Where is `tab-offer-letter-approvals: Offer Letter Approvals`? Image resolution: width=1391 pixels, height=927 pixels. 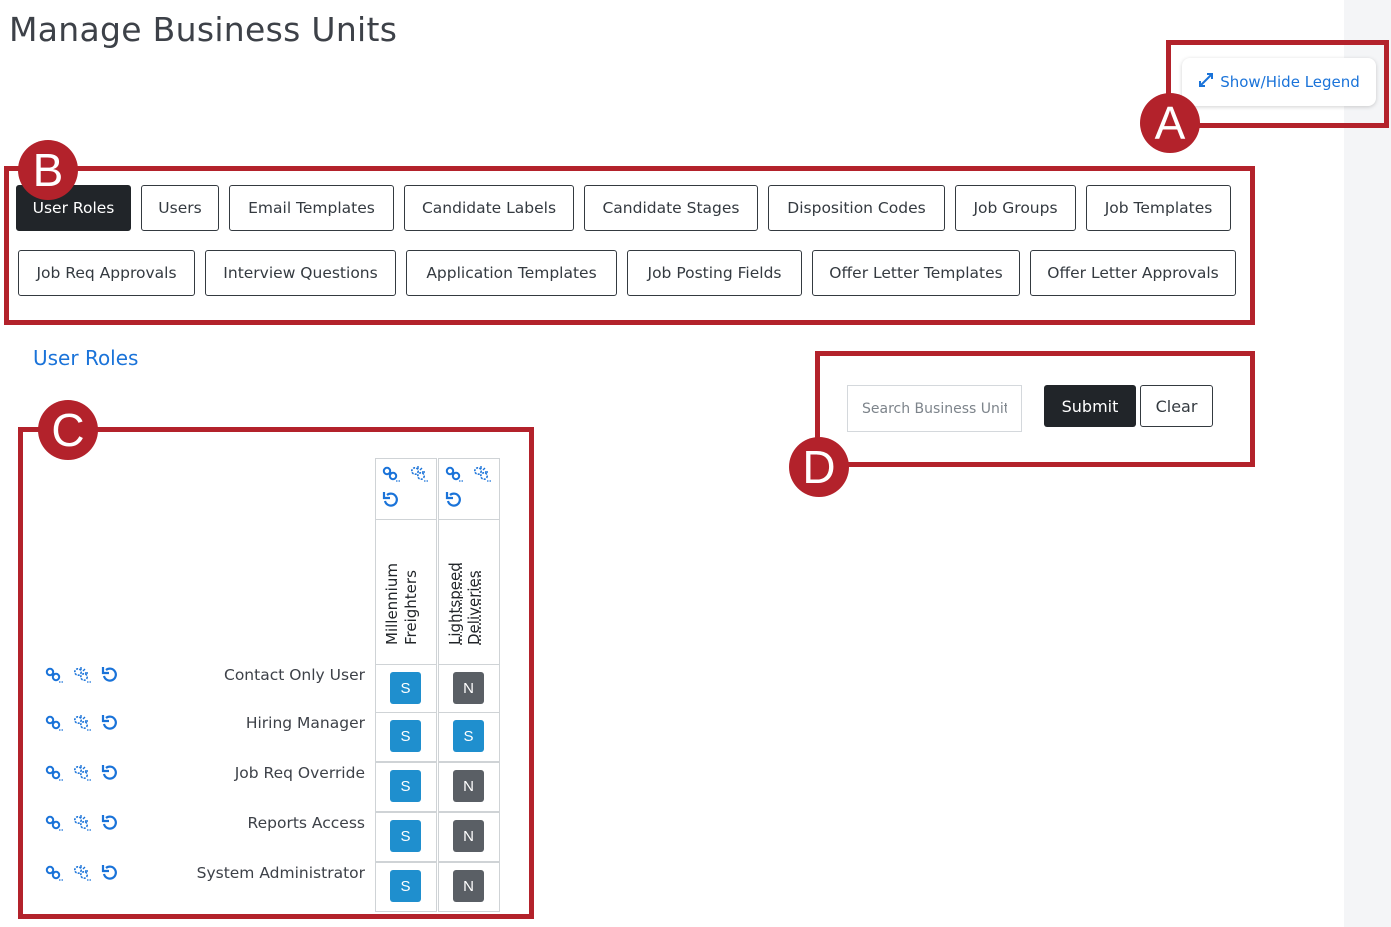 tab-offer-letter-approvals: Offer Letter Approvals is located at coordinates (1133, 273).